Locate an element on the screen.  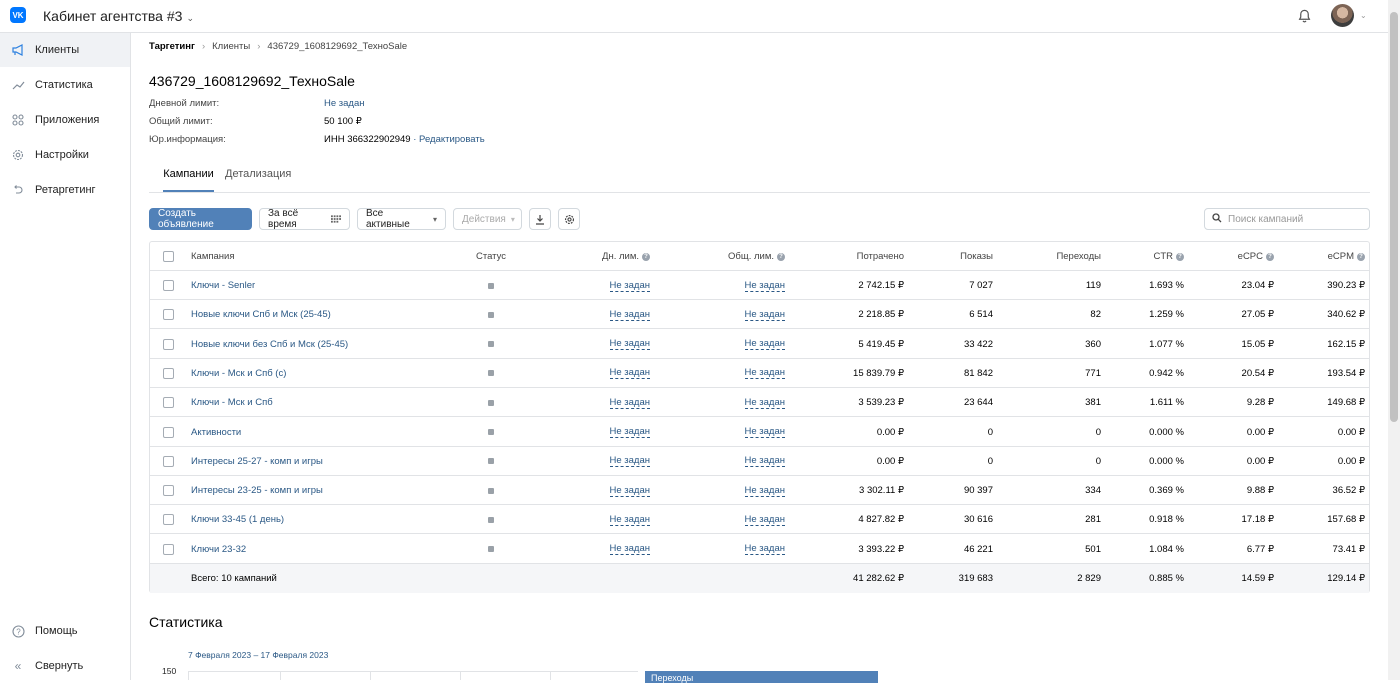
daily-limit-value: Не задан is located at coordinates (344, 103).